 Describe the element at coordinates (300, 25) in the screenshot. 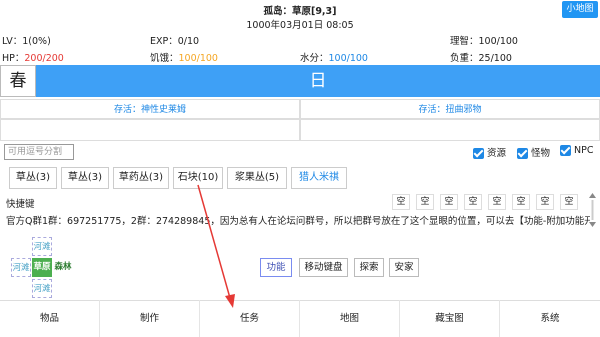

I see `game-datetime: 1000年03月01日 08:05` at that location.